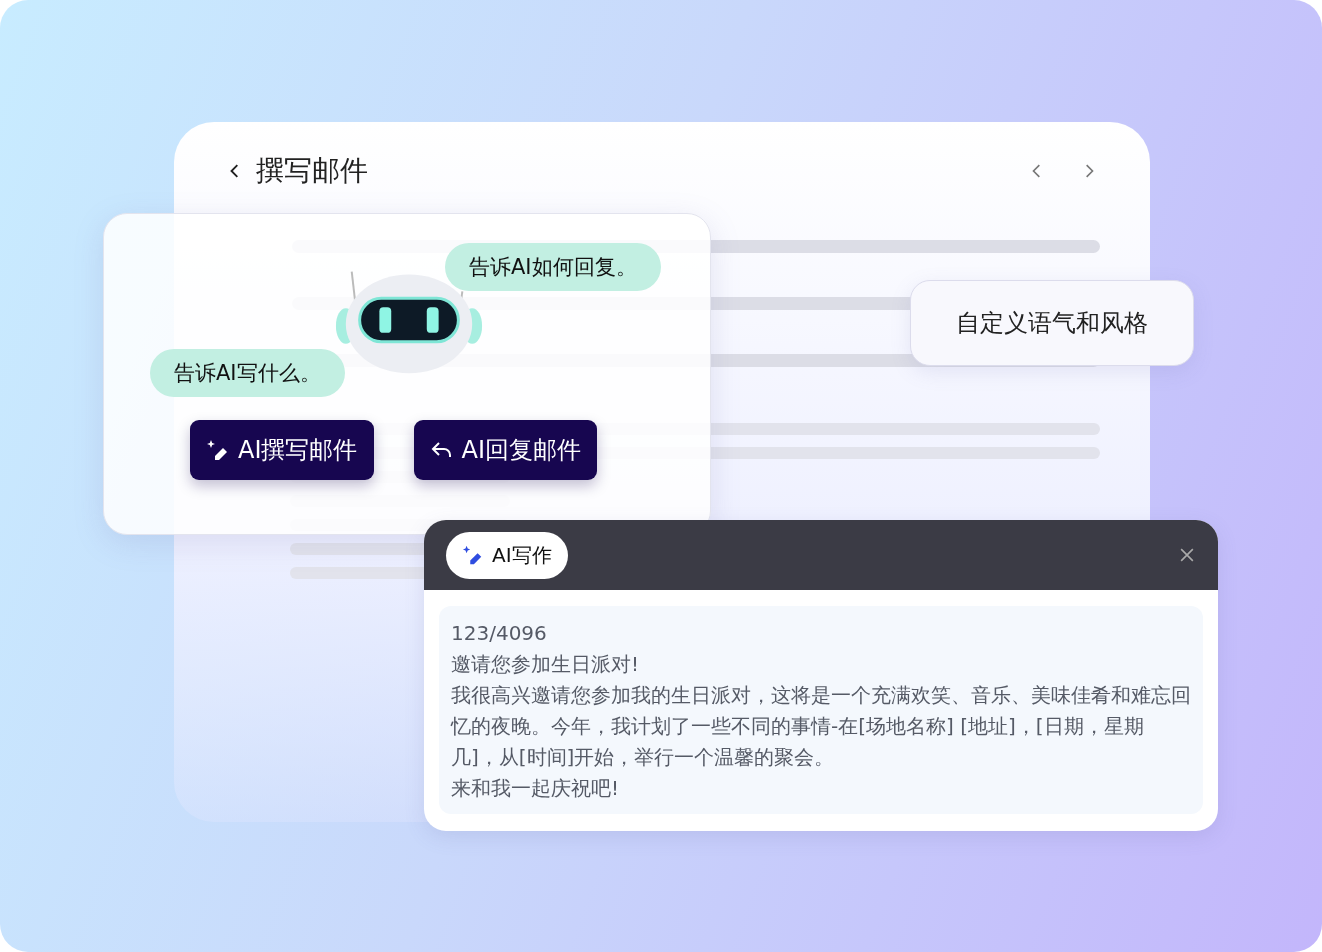 The image size is (1322, 952). I want to click on close-icon, so click(1187, 555).